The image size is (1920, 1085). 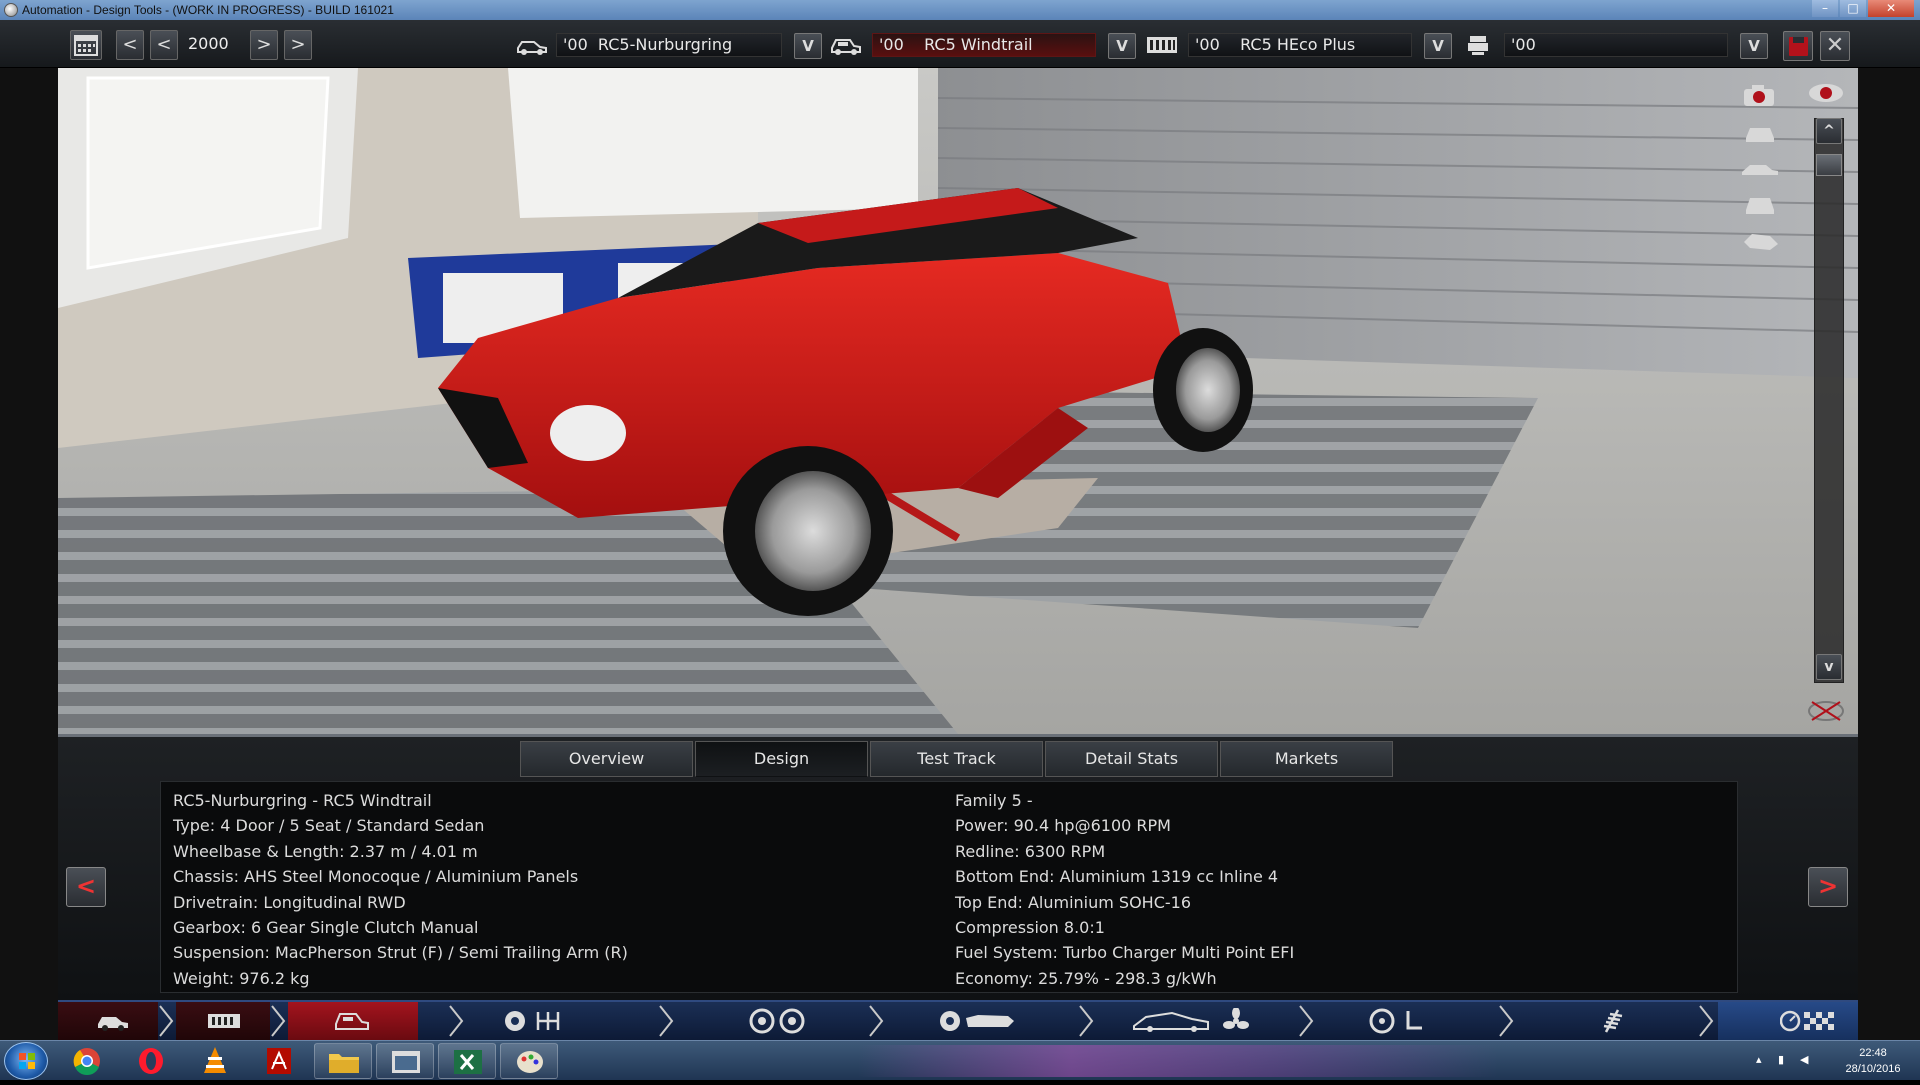 I want to click on zoom-up-button: ^, so click(x=1829, y=131).